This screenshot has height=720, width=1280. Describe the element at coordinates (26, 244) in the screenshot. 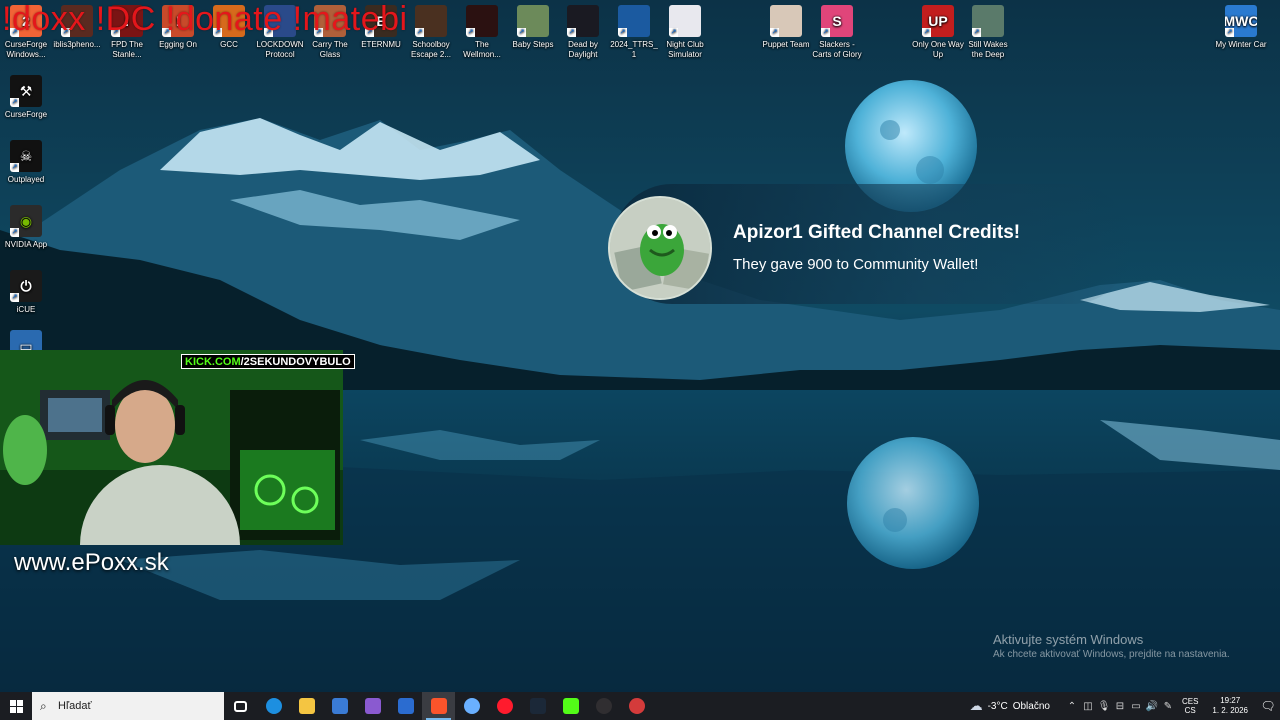

I see `desktop-icon-label: NVIDIA App` at that location.